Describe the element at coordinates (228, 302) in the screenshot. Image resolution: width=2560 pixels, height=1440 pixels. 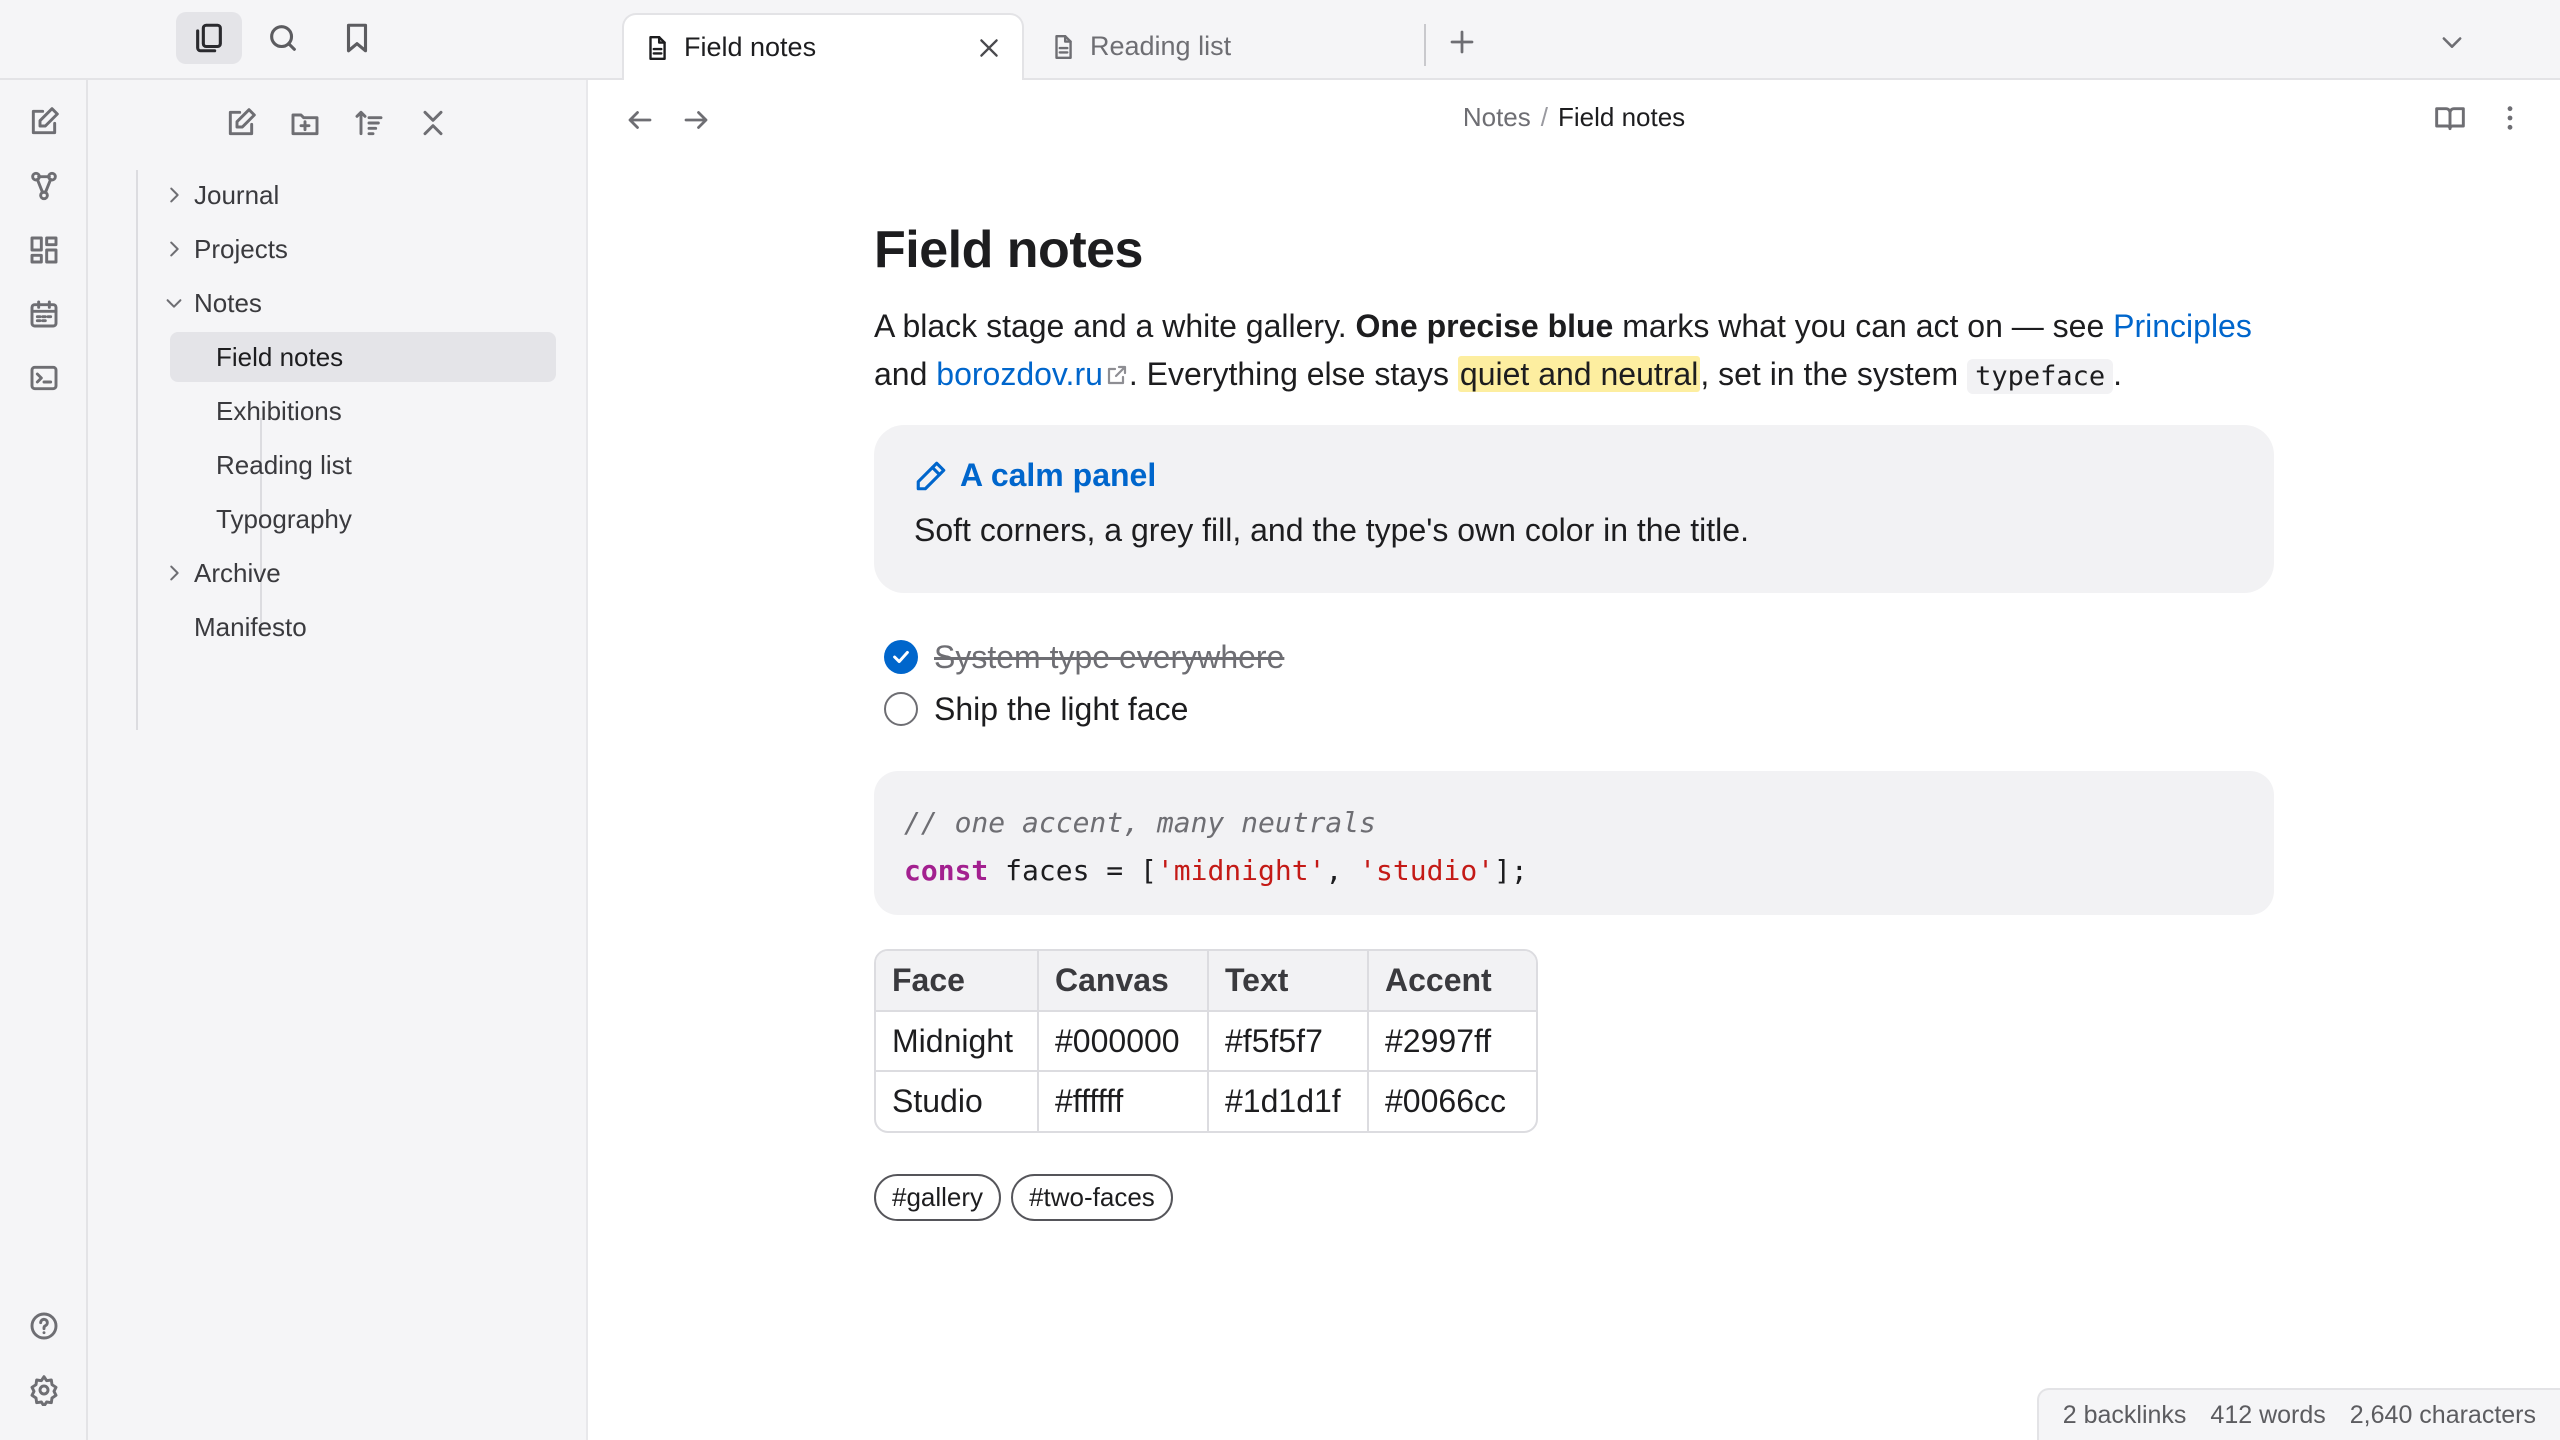
I see `tree-item-label: Notes` at that location.